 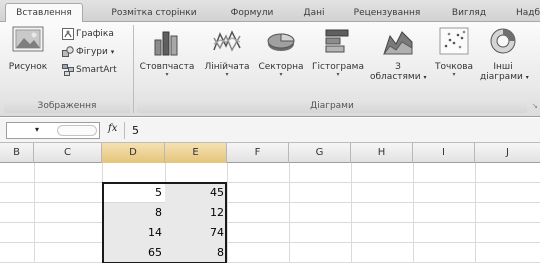 What do you see at coordinates (68, 69) in the screenshot?
I see `smartart-icon` at bounding box center [68, 69].